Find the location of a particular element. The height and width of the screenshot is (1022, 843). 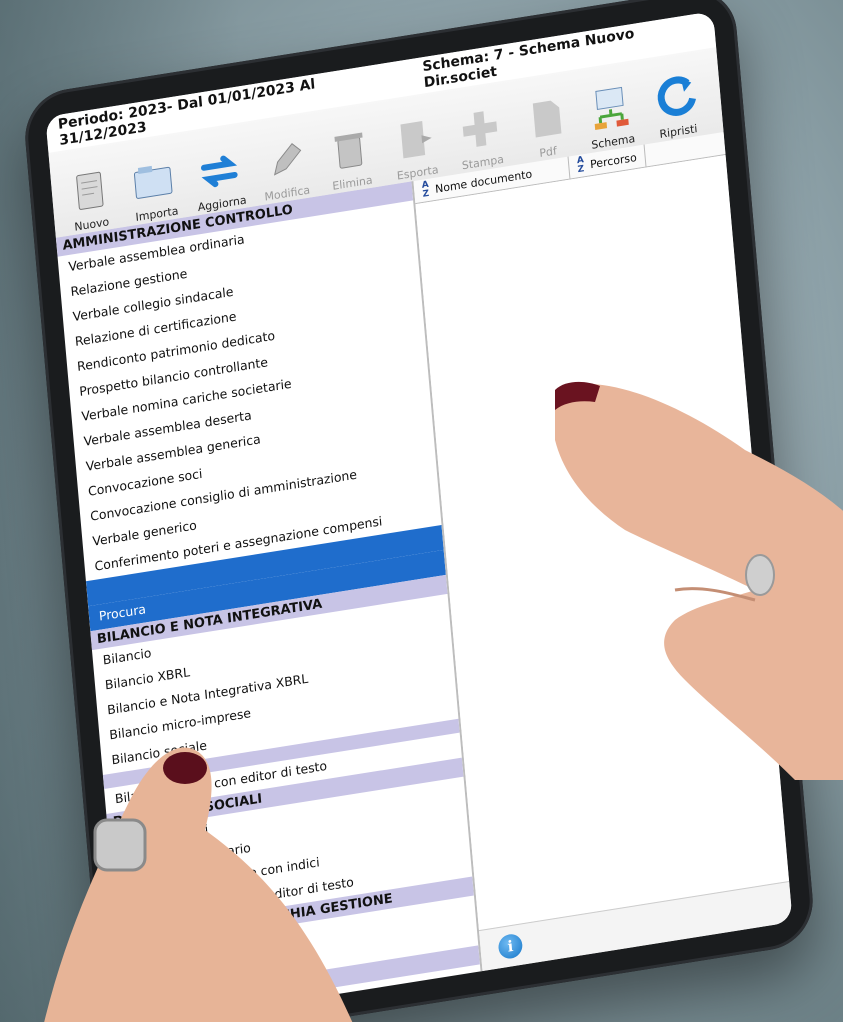

holding-hand is located at coordinates (198, 884).